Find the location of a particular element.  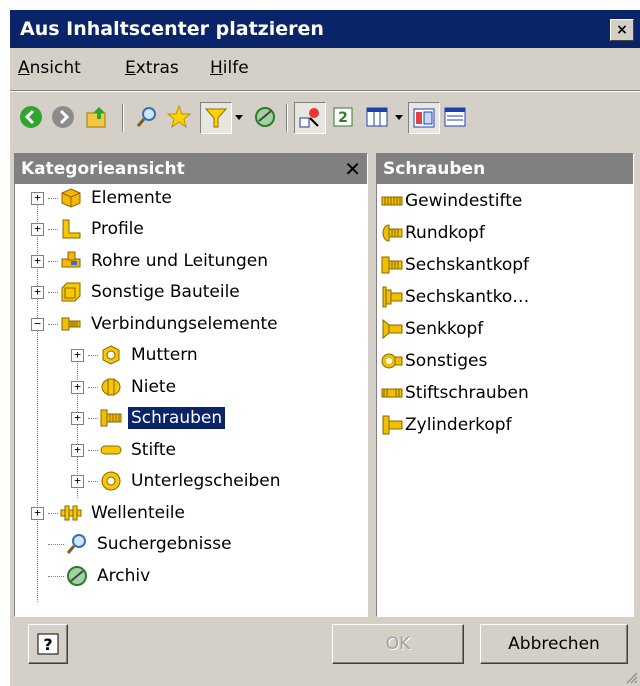

tree-item-verbindungselemente: − Verbindungselemente is located at coordinates (156, 324).